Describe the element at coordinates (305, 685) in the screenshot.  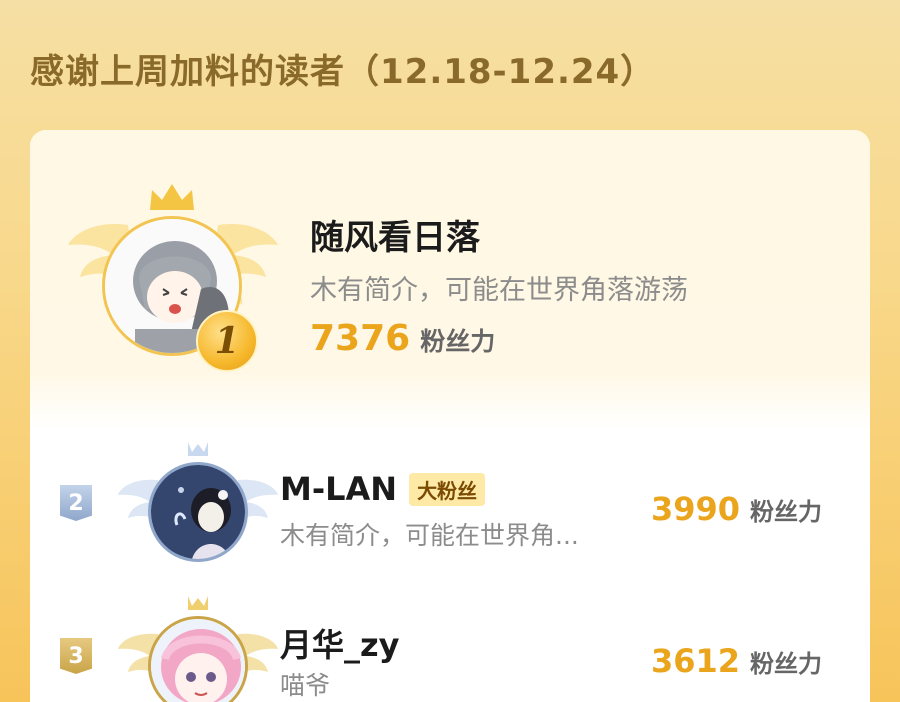
I see `reader-bio: 喵爷` at that location.